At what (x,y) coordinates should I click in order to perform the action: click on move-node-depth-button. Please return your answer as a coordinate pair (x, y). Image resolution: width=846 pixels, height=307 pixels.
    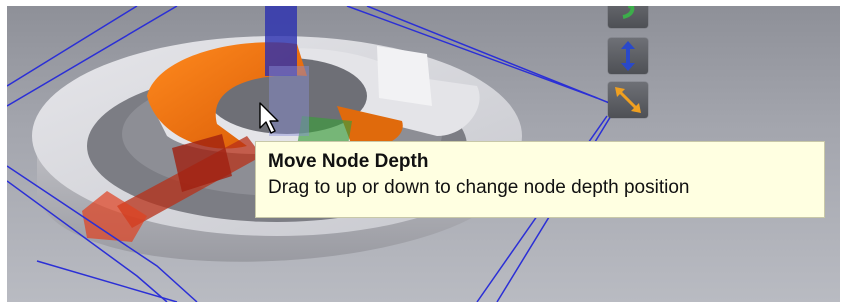
    Looking at the image, I should click on (628, 56).